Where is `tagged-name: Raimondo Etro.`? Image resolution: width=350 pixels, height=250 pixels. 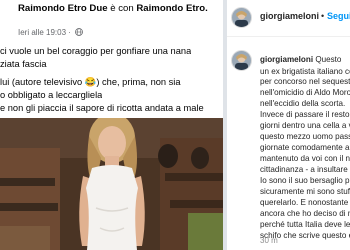 tagged-name: Raimondo Etro. is located at coordinates (171, 8).